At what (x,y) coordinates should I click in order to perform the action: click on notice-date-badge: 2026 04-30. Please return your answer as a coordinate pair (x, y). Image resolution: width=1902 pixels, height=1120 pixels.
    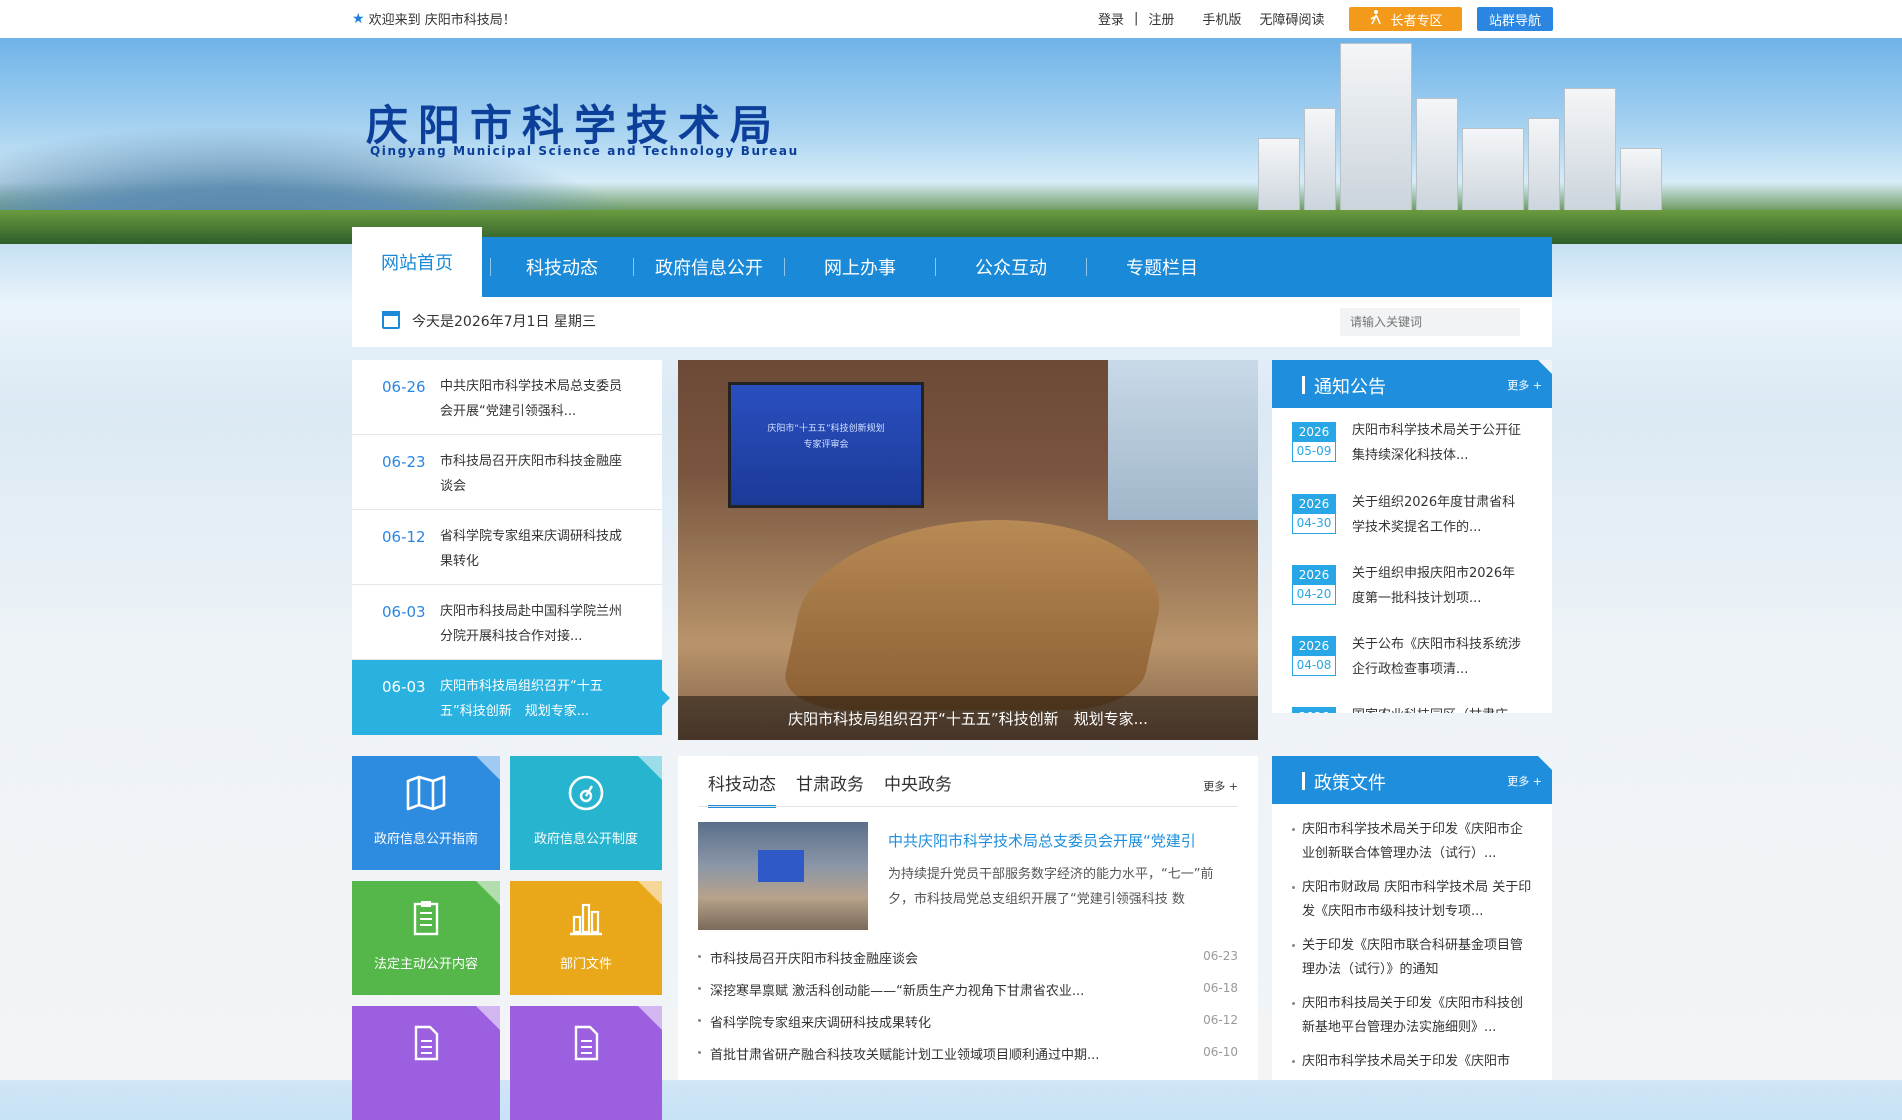
    Looking at the image, I should click on (1314, 514).